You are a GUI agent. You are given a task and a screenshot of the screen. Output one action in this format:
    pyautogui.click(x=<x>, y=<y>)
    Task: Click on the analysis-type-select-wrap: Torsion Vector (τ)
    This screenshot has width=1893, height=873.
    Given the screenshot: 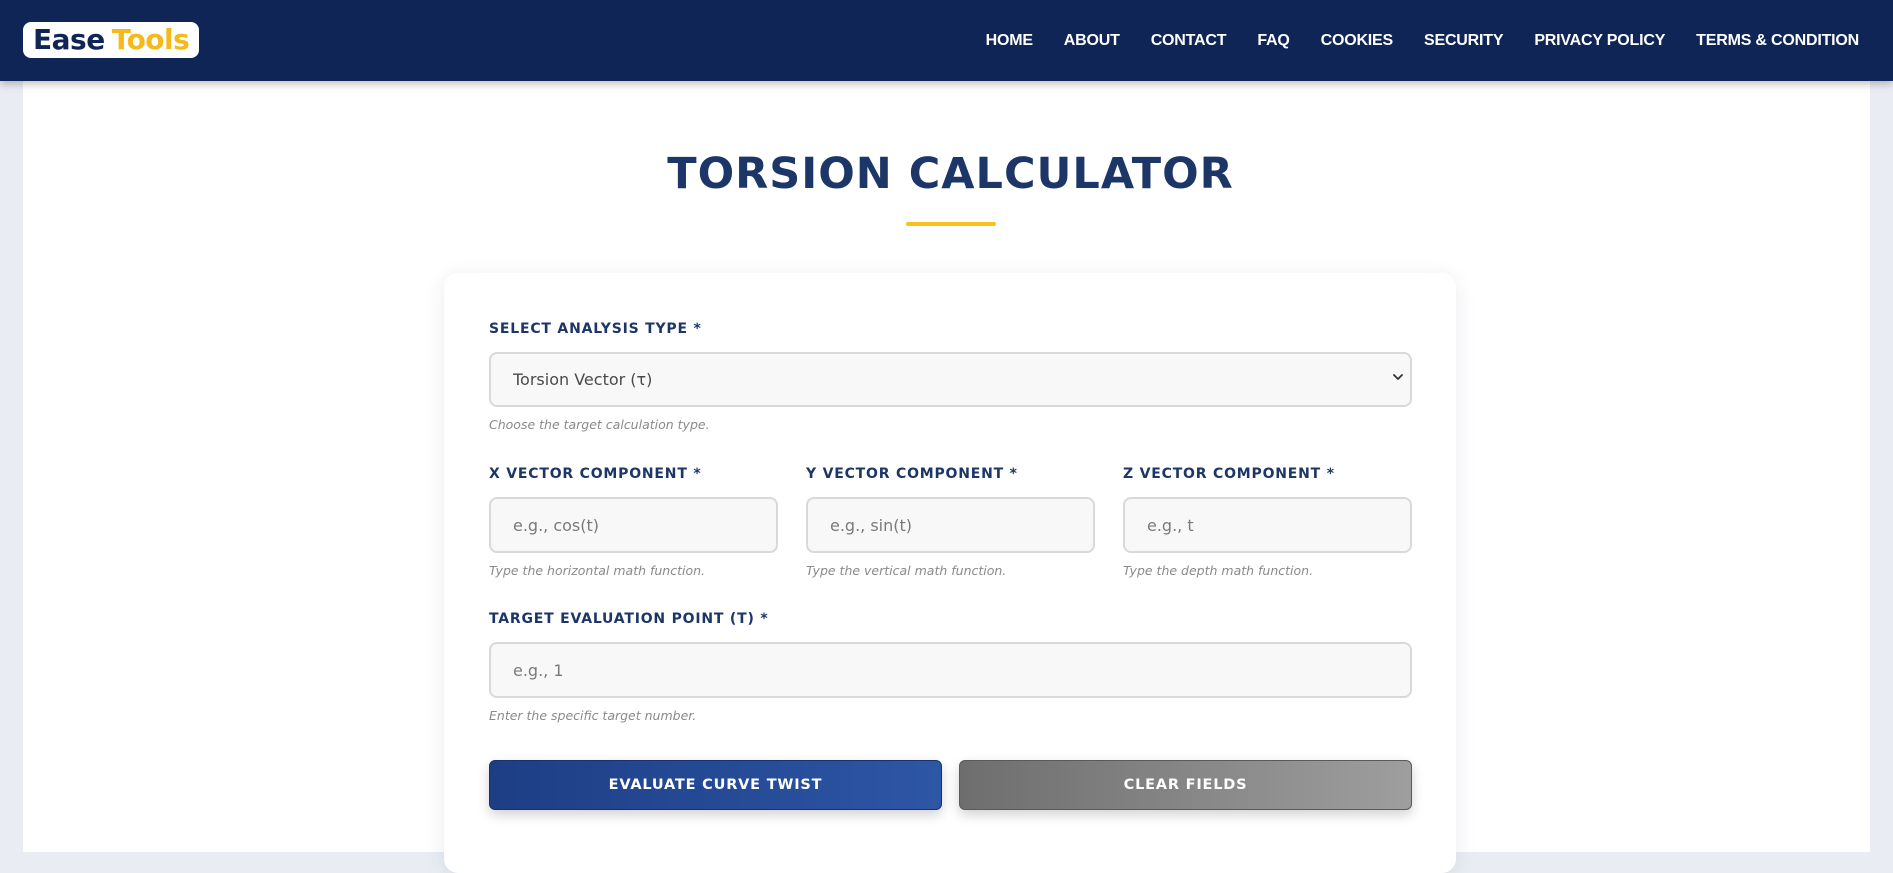 What is the action you would take?
    pyautogui.click(x=950, y=379)
    